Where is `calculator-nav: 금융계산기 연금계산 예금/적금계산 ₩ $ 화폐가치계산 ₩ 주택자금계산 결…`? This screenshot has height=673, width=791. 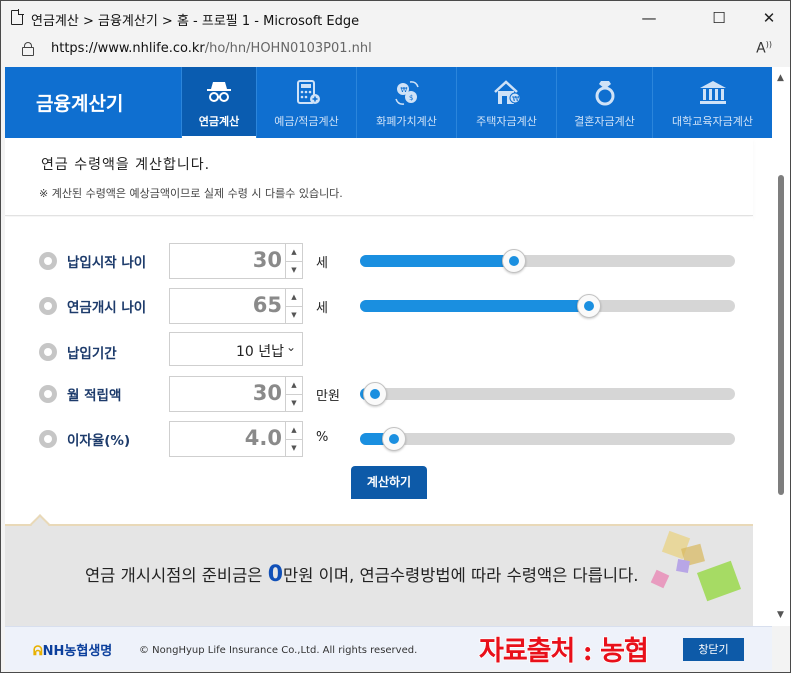
calculator-nav: 금융계산기 연금계산 예금/적금계산 ₩ $ 화폐가치계산 ₩ 주택자금계산 결… is located at coordinates (388, 102).